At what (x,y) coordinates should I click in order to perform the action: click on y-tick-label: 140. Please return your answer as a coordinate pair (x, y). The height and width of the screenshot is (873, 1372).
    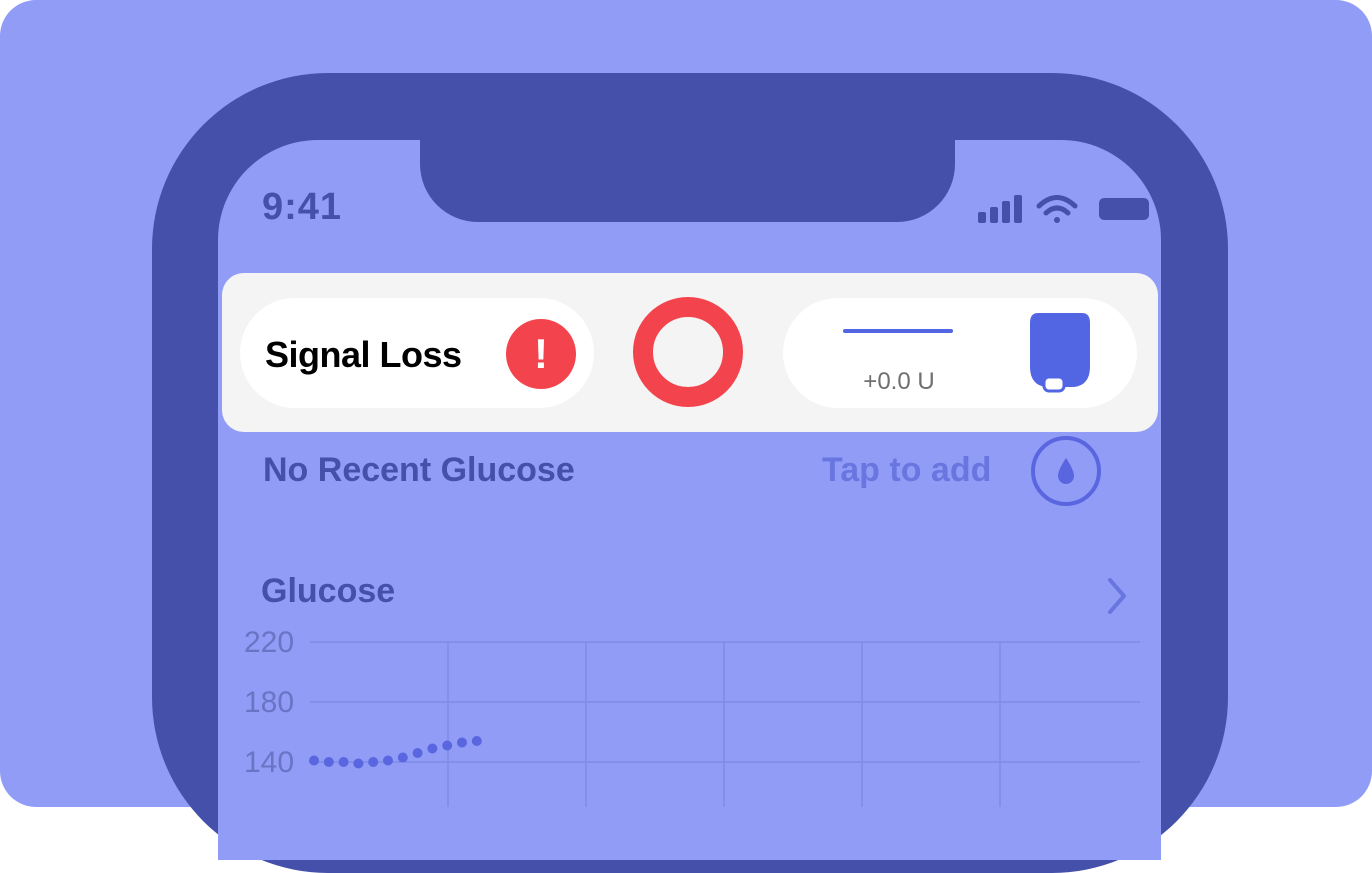
    Looking at the image, I should click on (269, 762).